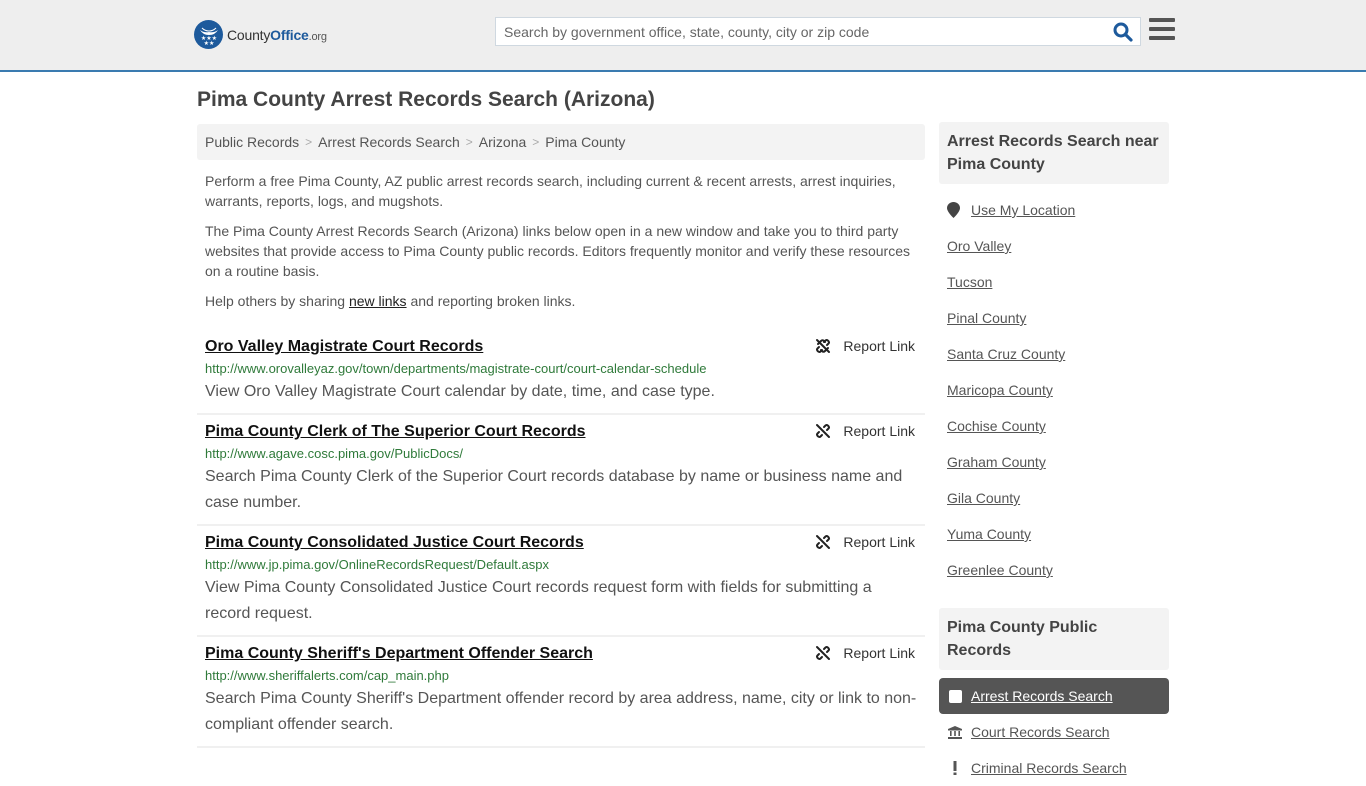  Describe the element at coordinates (252, 142) in the screenshot. I see `breadcrumb-public-records: Public Records` at that location.